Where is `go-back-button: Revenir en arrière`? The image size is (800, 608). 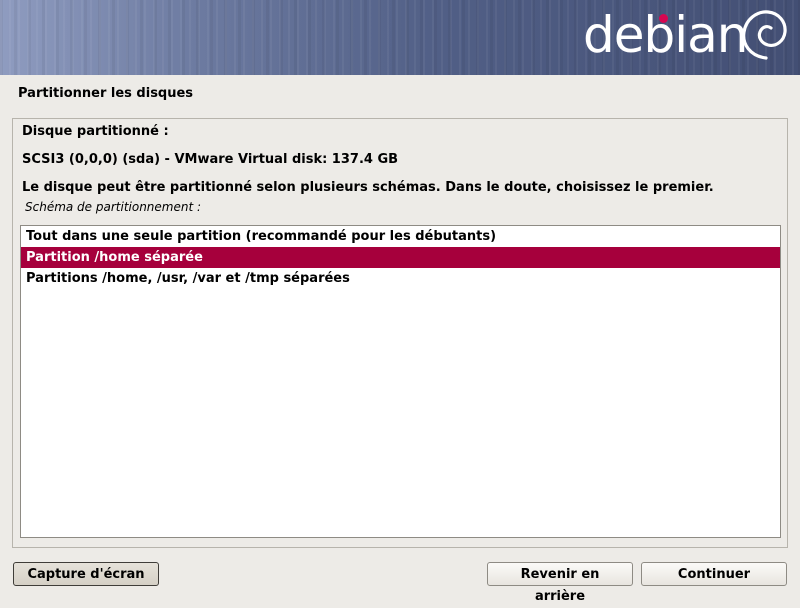 go-back-button: Revenir en arrière is located at coordinates (560, 583).